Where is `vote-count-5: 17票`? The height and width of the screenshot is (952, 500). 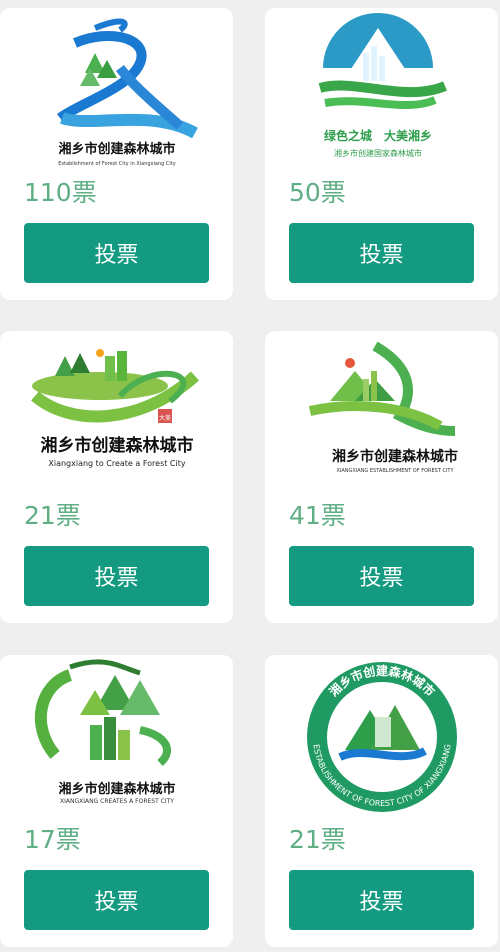 vote-count-5: 17票 is located at coordinates (52, 839).